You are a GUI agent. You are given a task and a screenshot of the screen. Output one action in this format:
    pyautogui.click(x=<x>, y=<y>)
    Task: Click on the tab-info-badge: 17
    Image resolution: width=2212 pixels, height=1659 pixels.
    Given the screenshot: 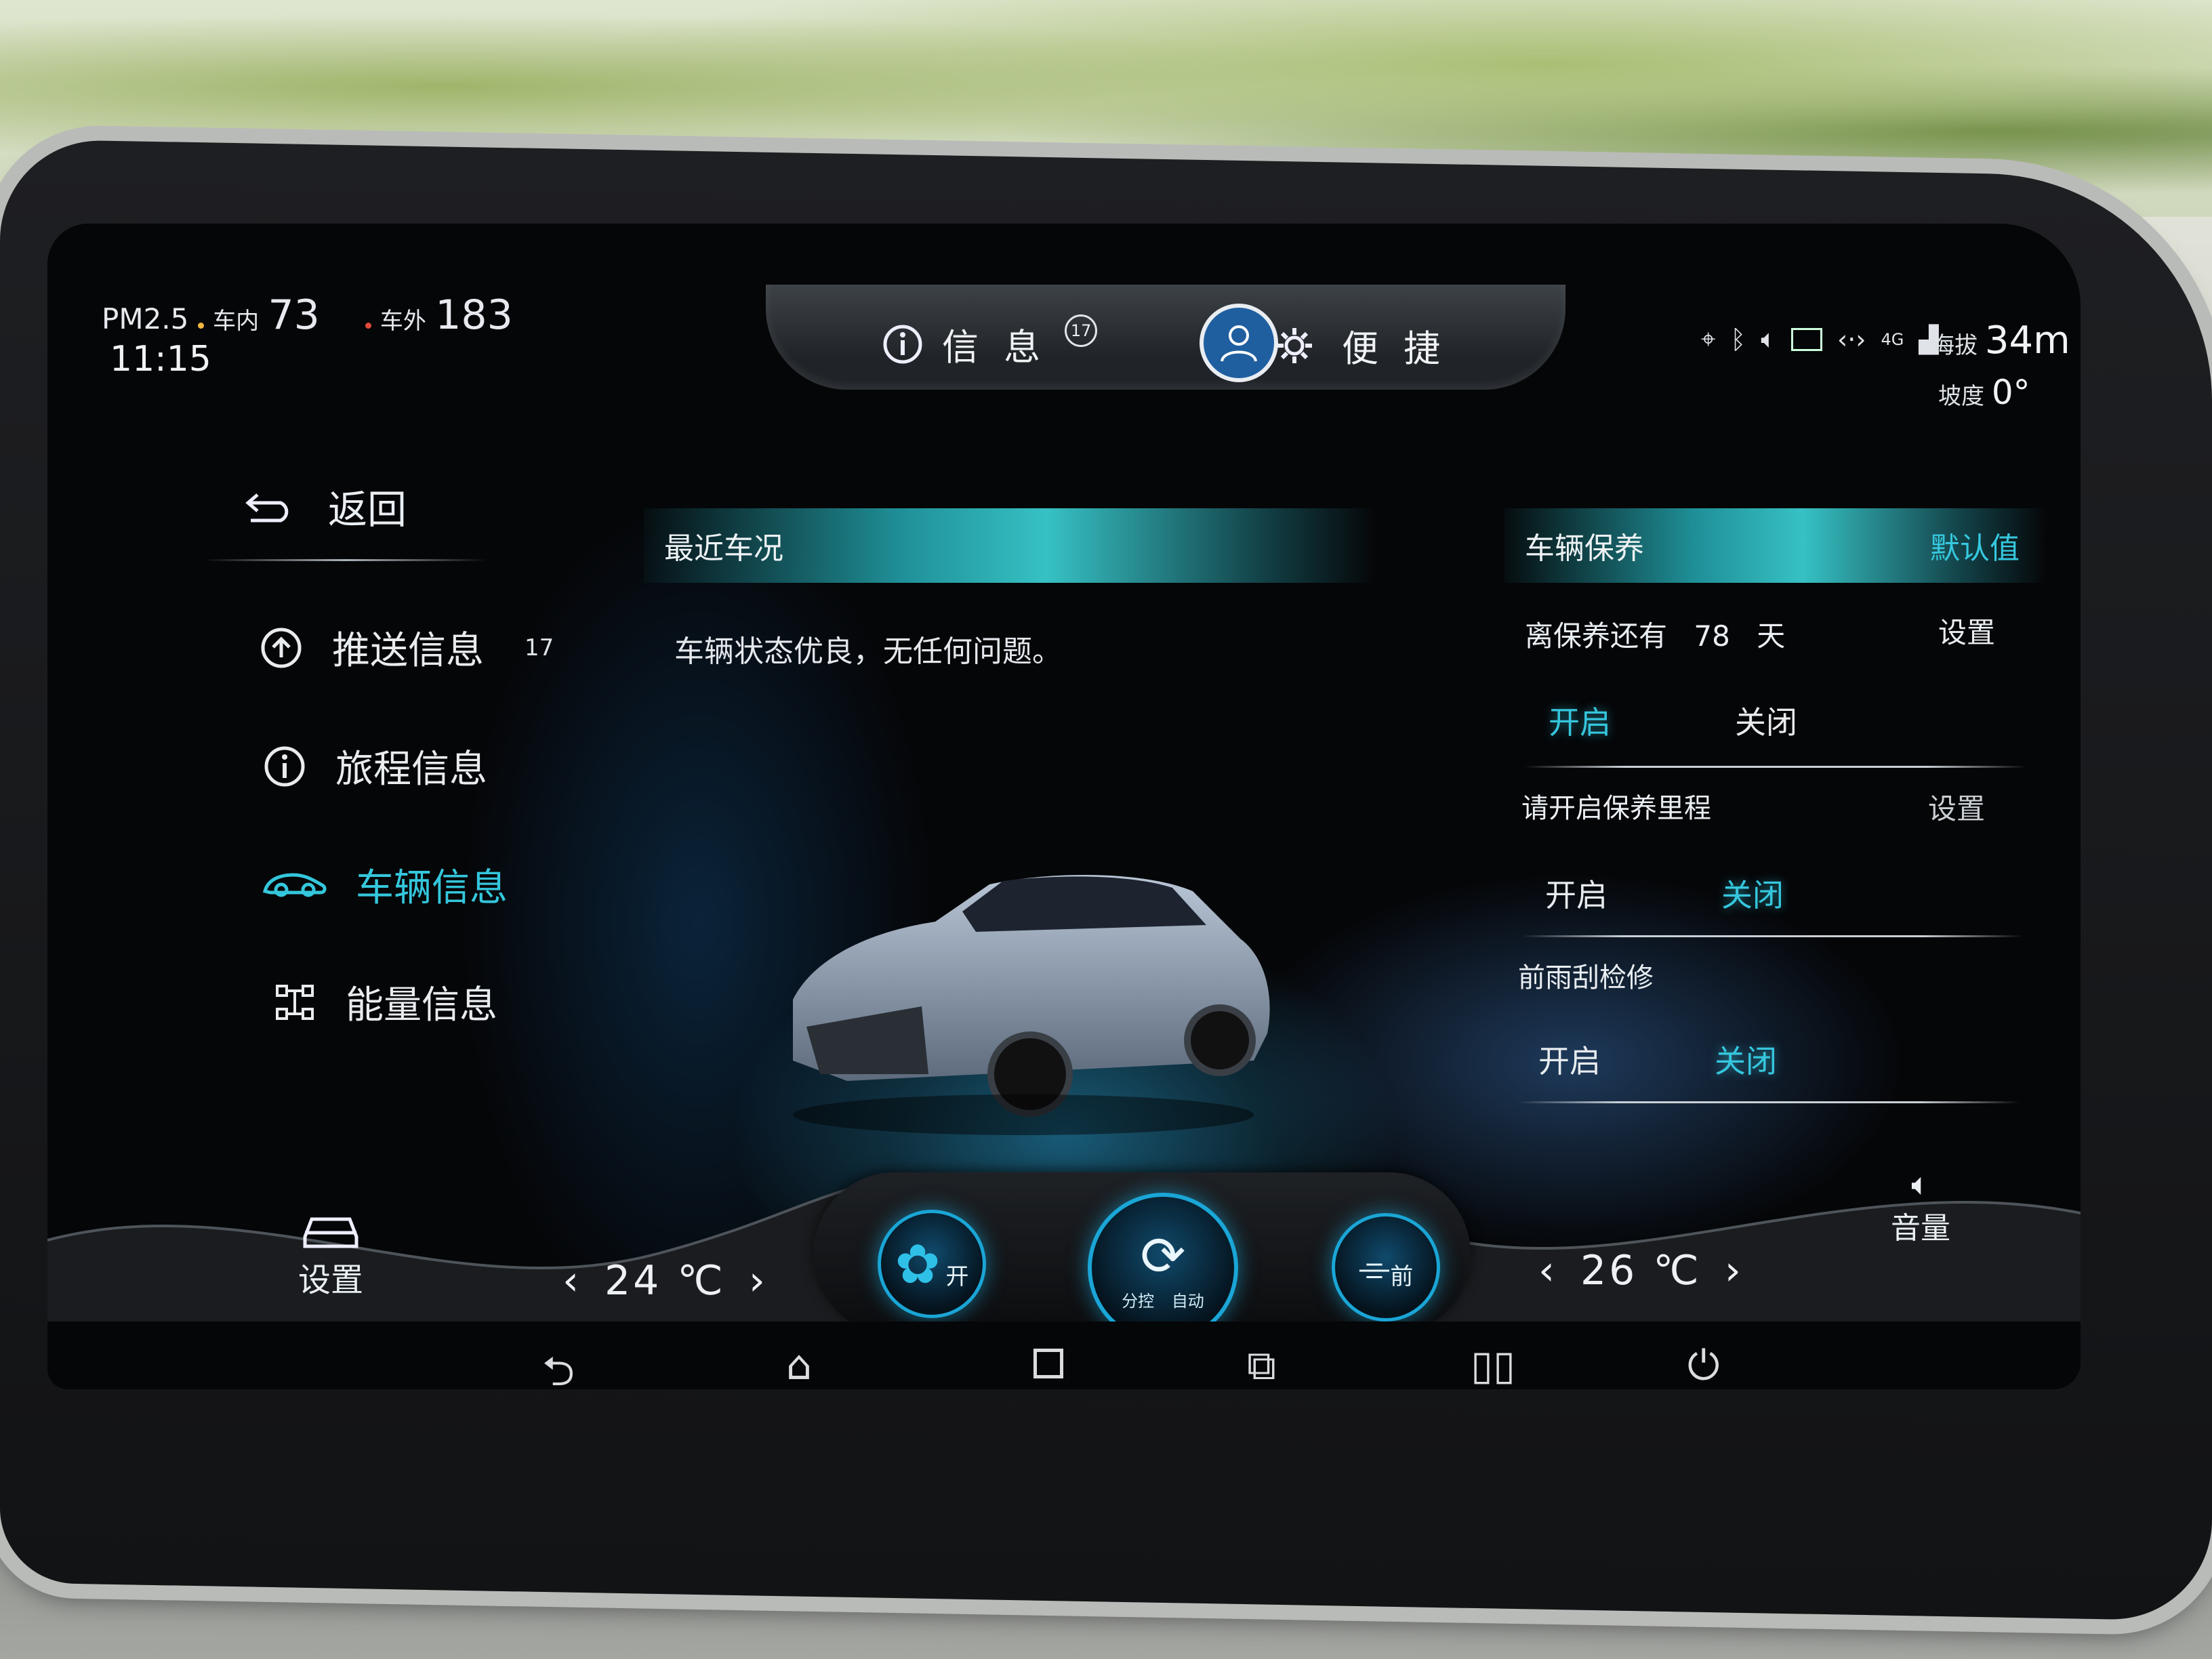 What is the action you would take?
    pyautogui.click(x=1081, y=330)
    